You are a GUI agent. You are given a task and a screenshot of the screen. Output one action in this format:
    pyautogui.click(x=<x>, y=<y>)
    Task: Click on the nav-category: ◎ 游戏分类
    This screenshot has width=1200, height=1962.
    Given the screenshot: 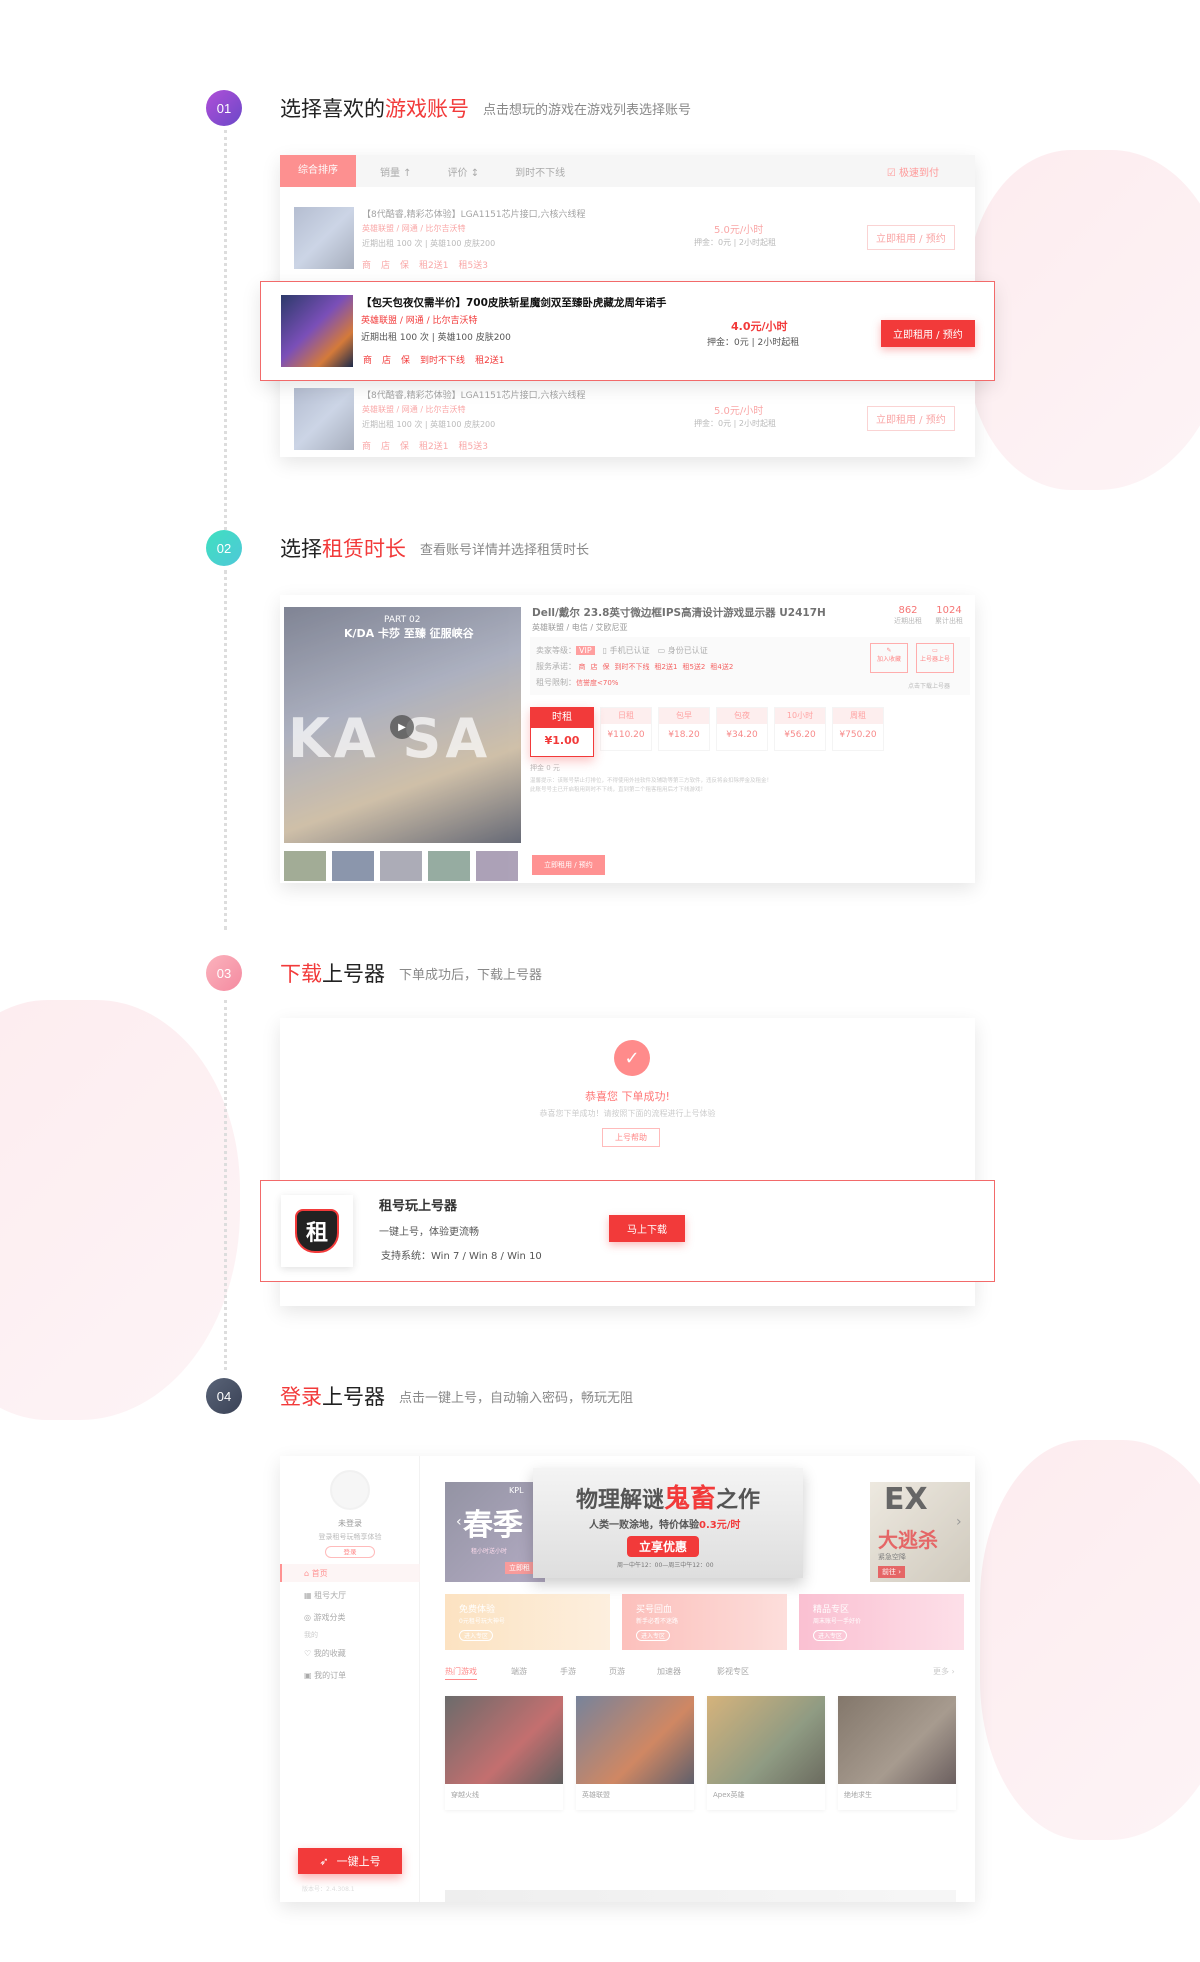 What is the action you would take?
    pyautogui.click(x=325, y=1617)
    